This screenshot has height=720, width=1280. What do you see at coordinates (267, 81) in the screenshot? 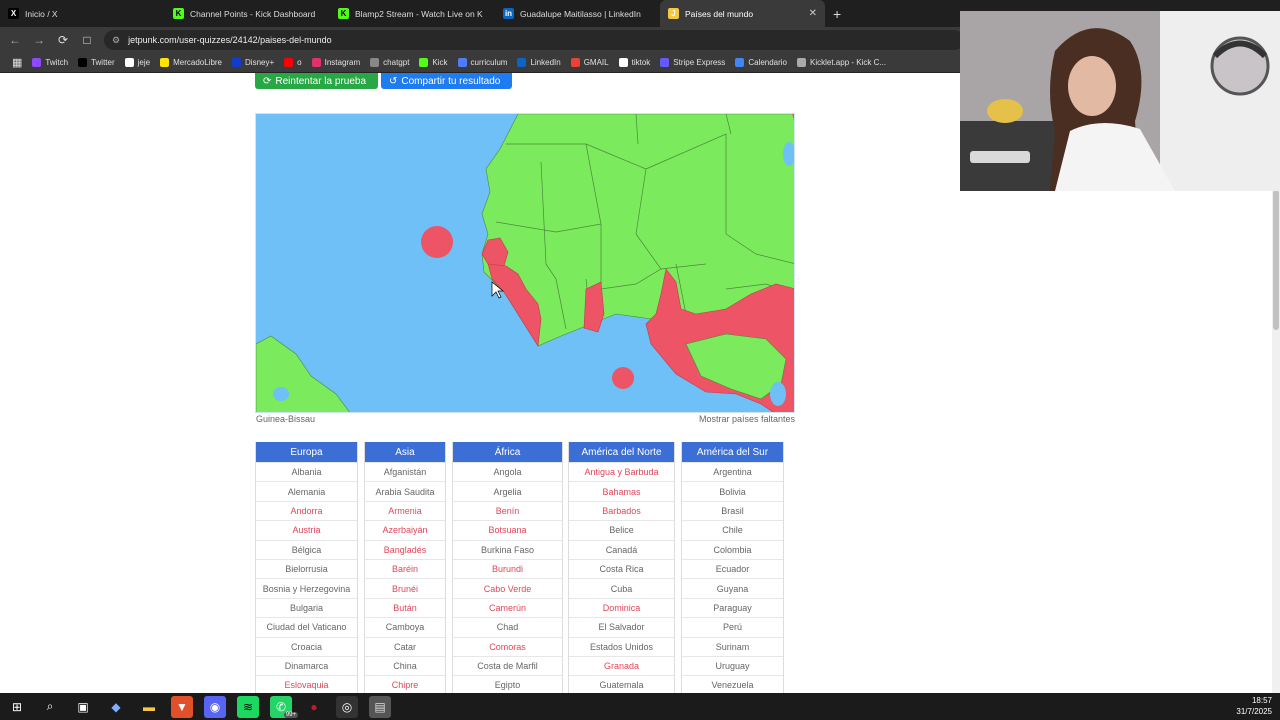
I see `refresh-icon: ⟳` at bounding box center [267, 81].